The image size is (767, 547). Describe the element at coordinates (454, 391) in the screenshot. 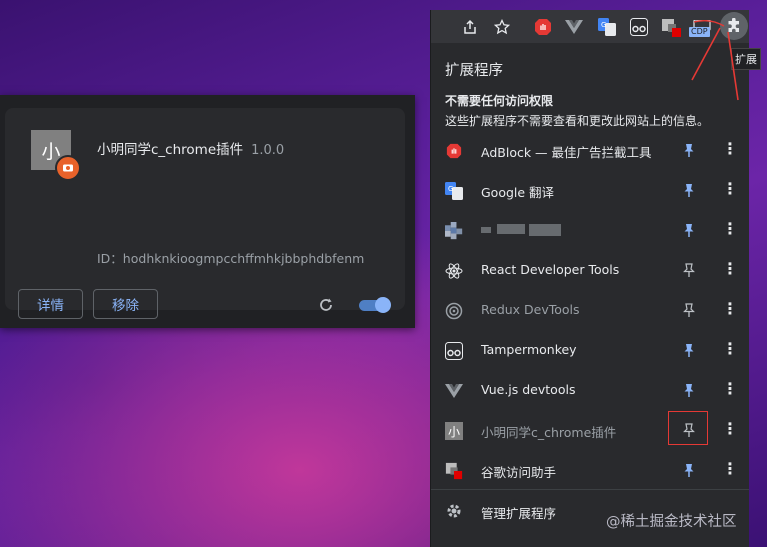

I see `vue-icon` at that location.